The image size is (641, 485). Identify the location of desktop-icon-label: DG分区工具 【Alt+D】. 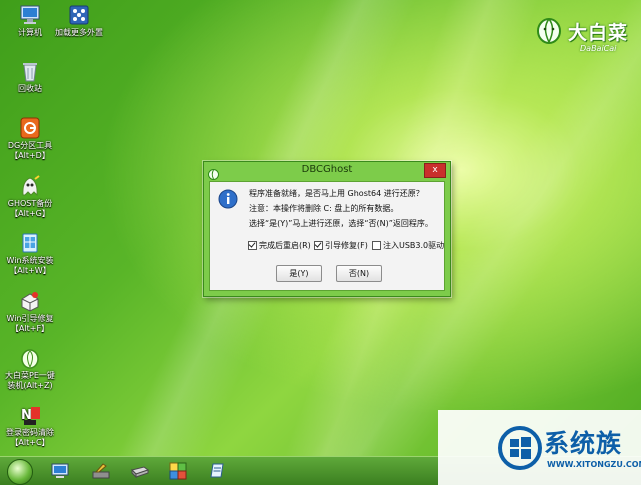
(30, 150).